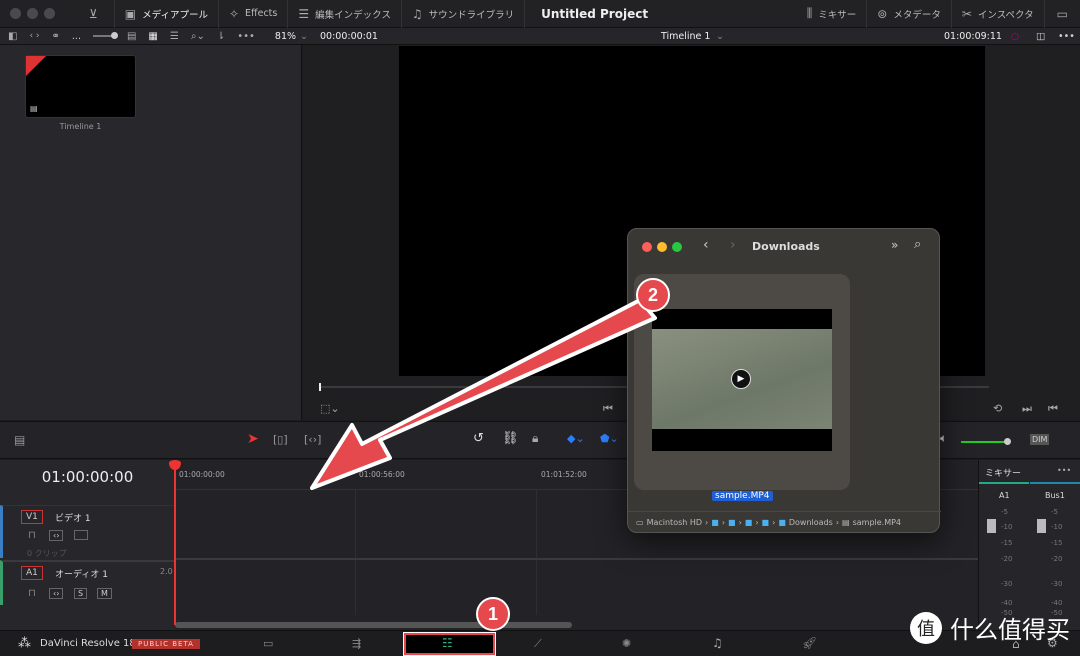 This screenshot has height=656, width=1080. Describe the element at coordinates (175, 542) in the screenshot. I see `playhead` at that location.